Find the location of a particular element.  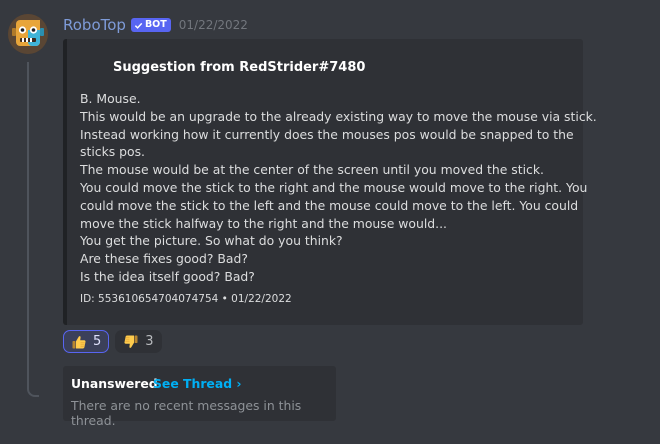

bot-badge-label: BOT is located at coordinates (155, 24).